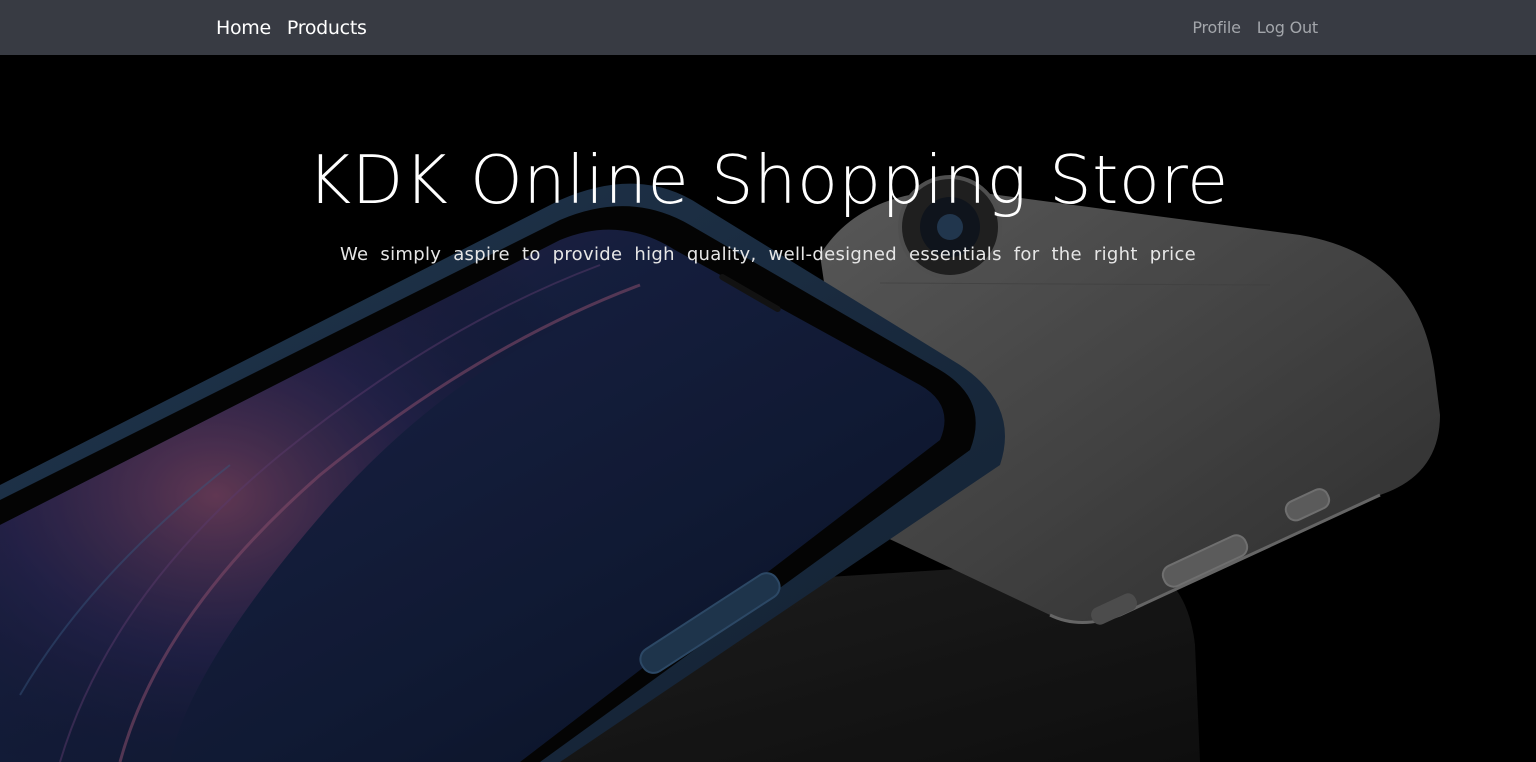 Image resolution: width=1536 pixels, height=762 pixels. Describe the element at coordinates (768, 180) in the screenshot. I see `hero-title: KDK Online Shopping Store` at that location.